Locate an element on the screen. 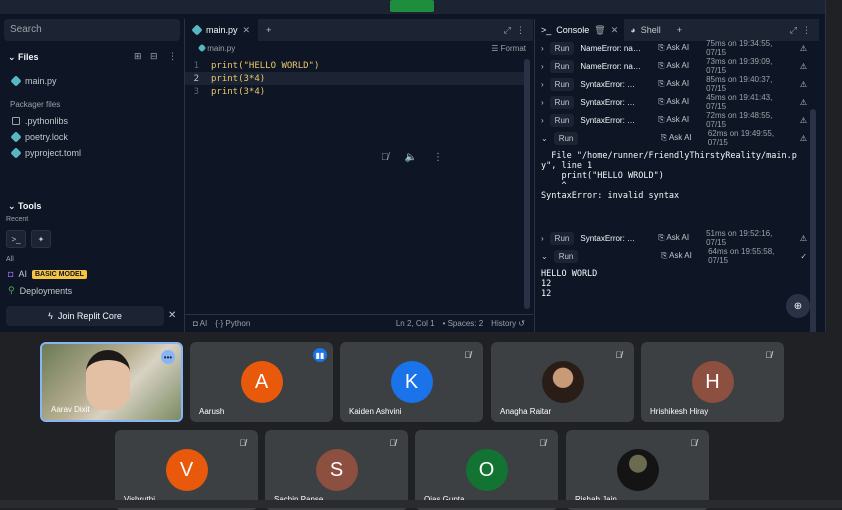 This screenshot has height=510, width=842. ai-status: ◘ AI is located at coordinates (200, 323).